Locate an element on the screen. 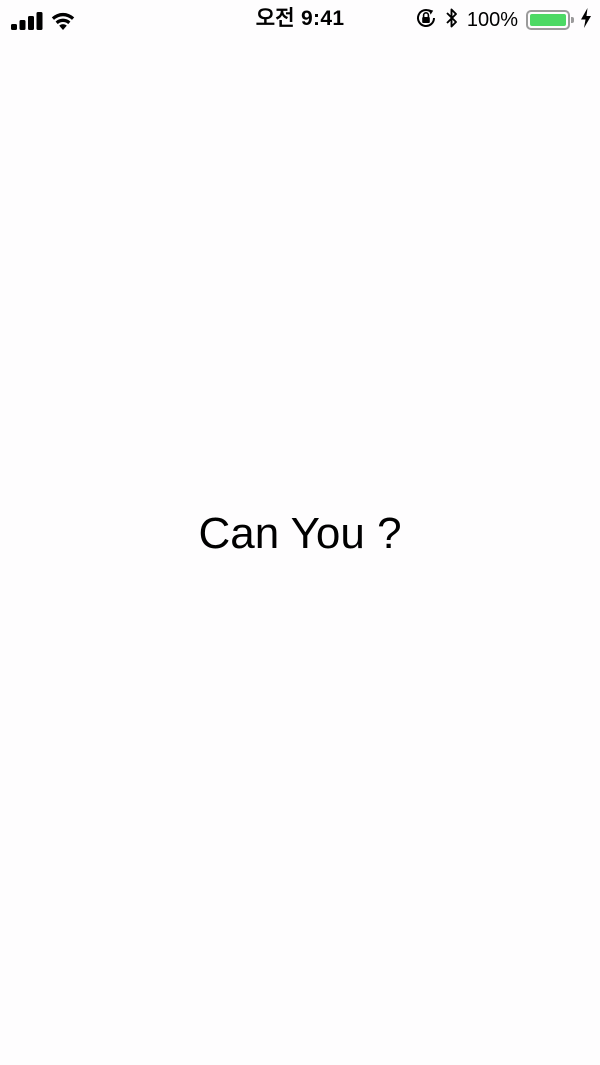 This screenshot has height=1065, width=600. orientation-lock-icon is located at coordinates (426, 20).